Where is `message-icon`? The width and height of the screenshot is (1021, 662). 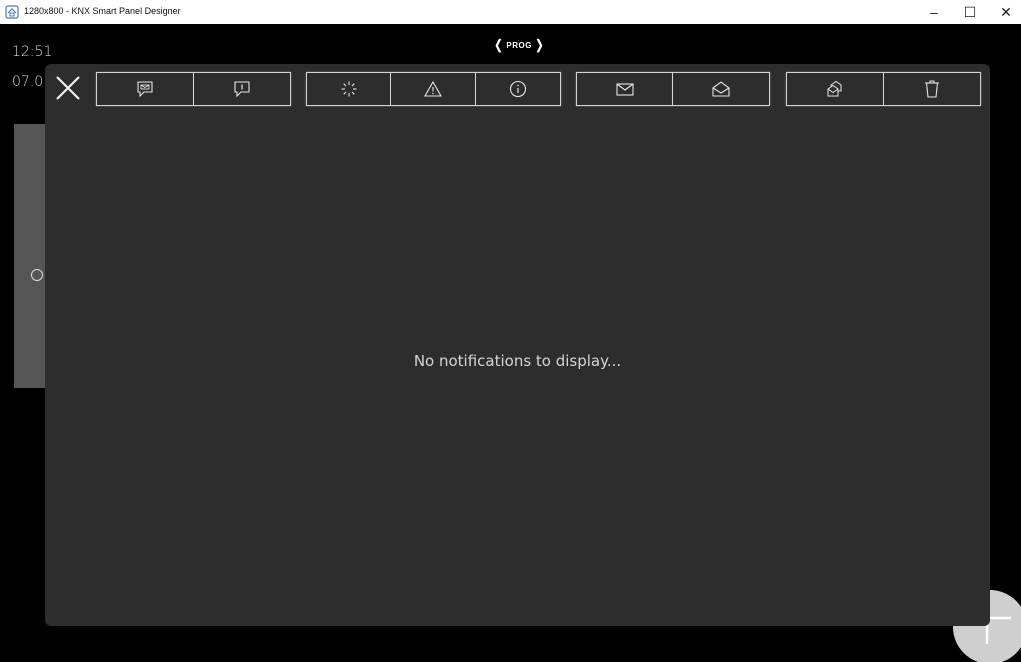 message-icon is located at coordinates (145, 89).